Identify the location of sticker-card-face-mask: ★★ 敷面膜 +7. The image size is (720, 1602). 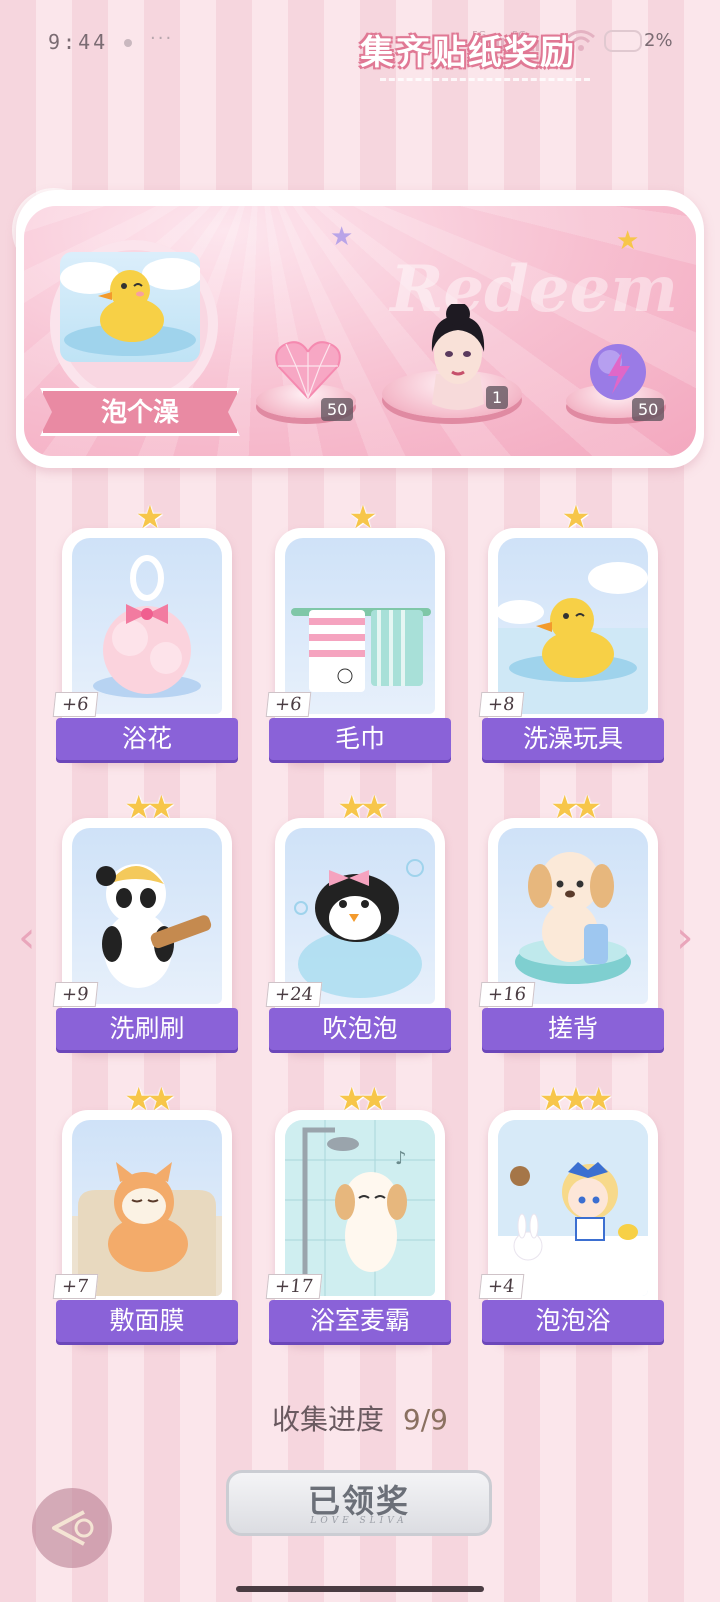
(145, 1214).